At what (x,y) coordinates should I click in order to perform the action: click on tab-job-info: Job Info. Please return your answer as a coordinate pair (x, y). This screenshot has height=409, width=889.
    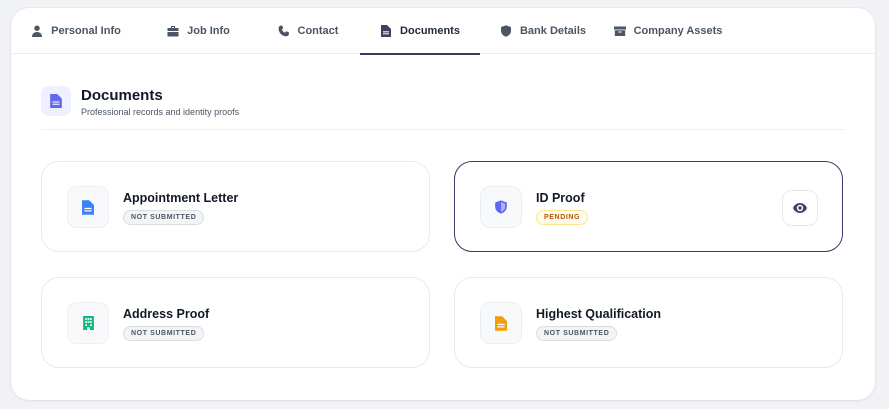
    Looking at the image, I should click on (198, 31).